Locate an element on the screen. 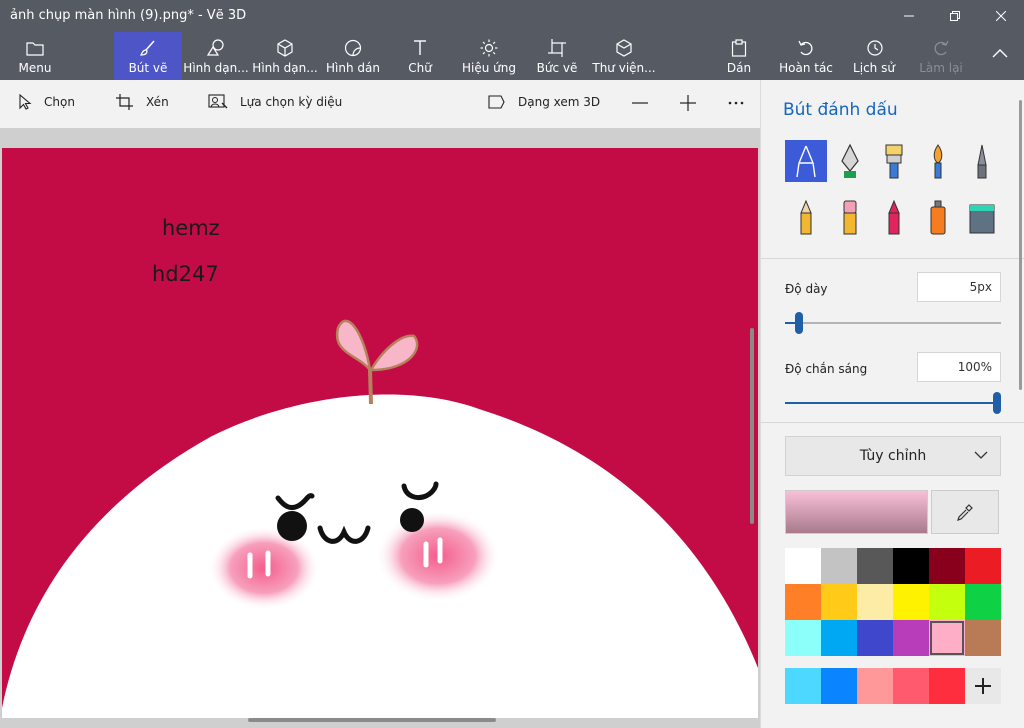 The height and width of the screenshot is (728, 1024). marker-brush is located at coordinates (806, 161).